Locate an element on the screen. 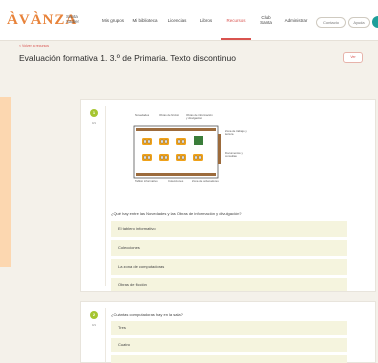 This screenshot has height=363, width=378. nav-recursos: Recursos is located at coordinates (236, 20).